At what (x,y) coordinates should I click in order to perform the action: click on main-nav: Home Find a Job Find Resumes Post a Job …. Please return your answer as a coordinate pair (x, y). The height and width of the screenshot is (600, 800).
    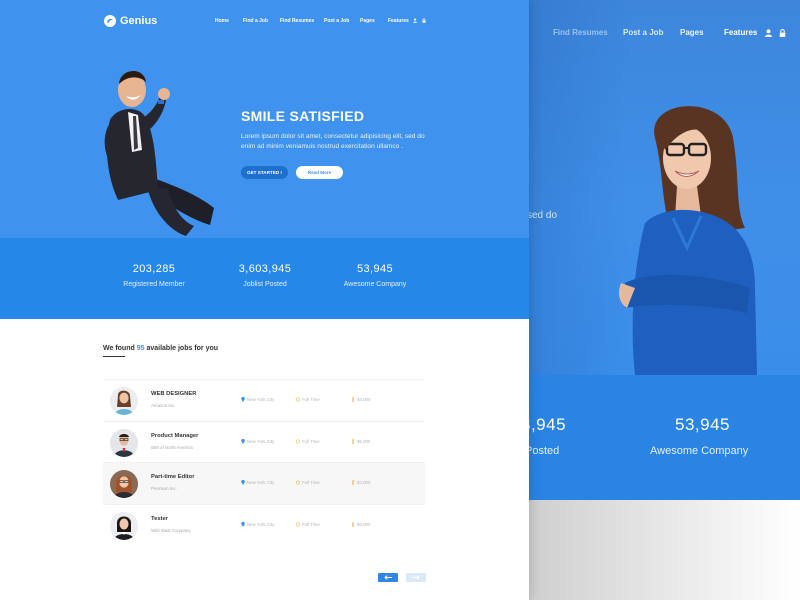
    Looking at the image, I should click on (264, 23).